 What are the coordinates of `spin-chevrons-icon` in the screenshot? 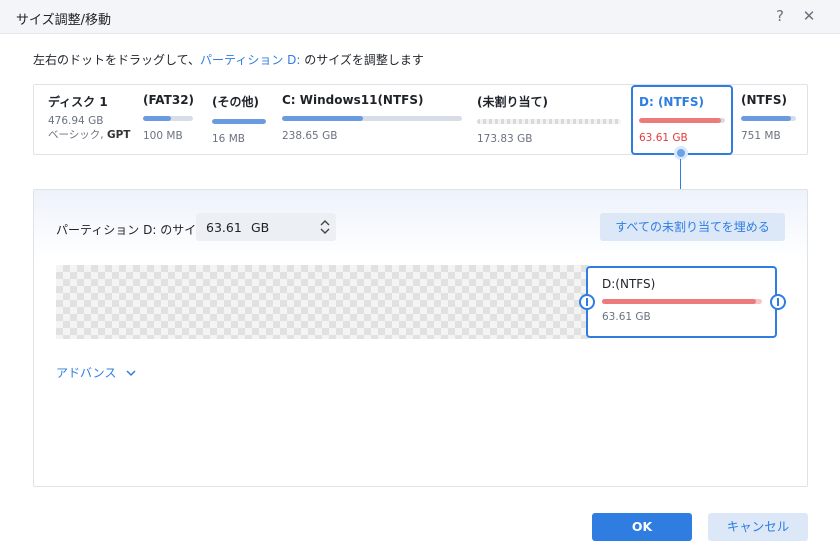 It's located at (325, 227).